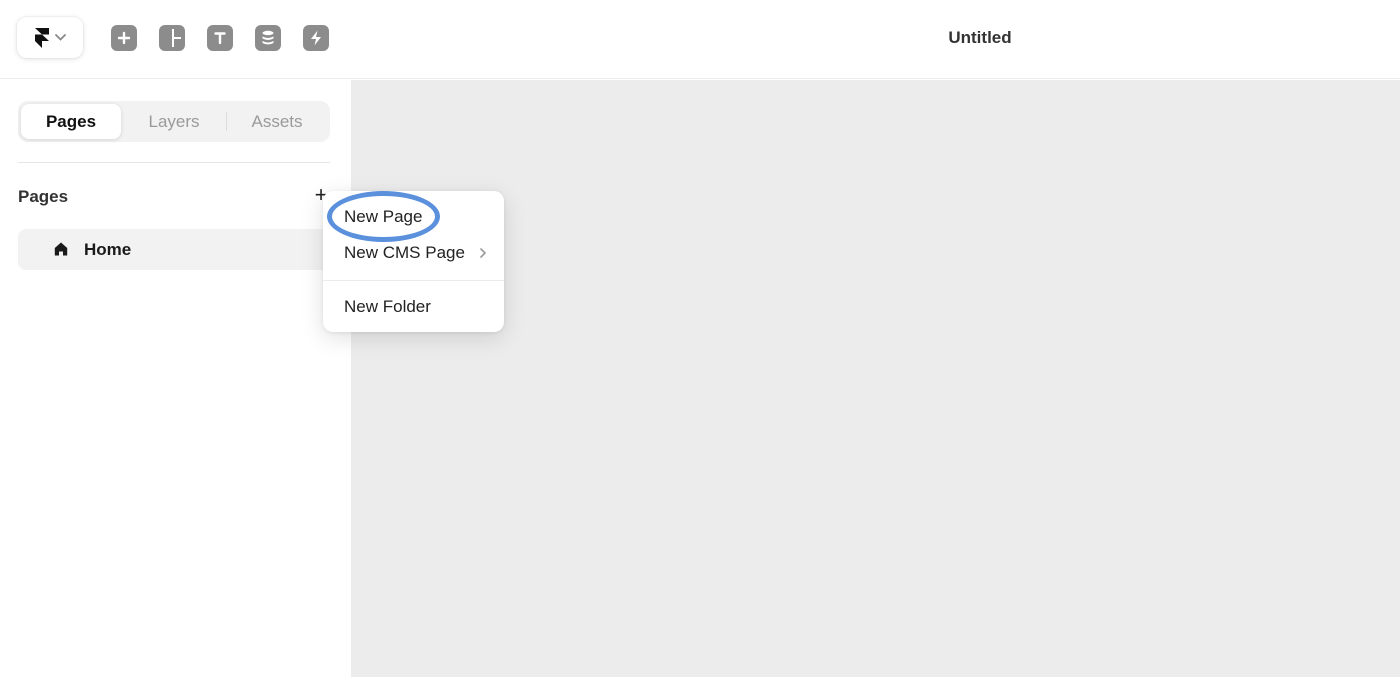 The image size is (1400, 677). Describe the element at coordinates (176, 38) in the screenshot. I see `layout-icon` at that location.